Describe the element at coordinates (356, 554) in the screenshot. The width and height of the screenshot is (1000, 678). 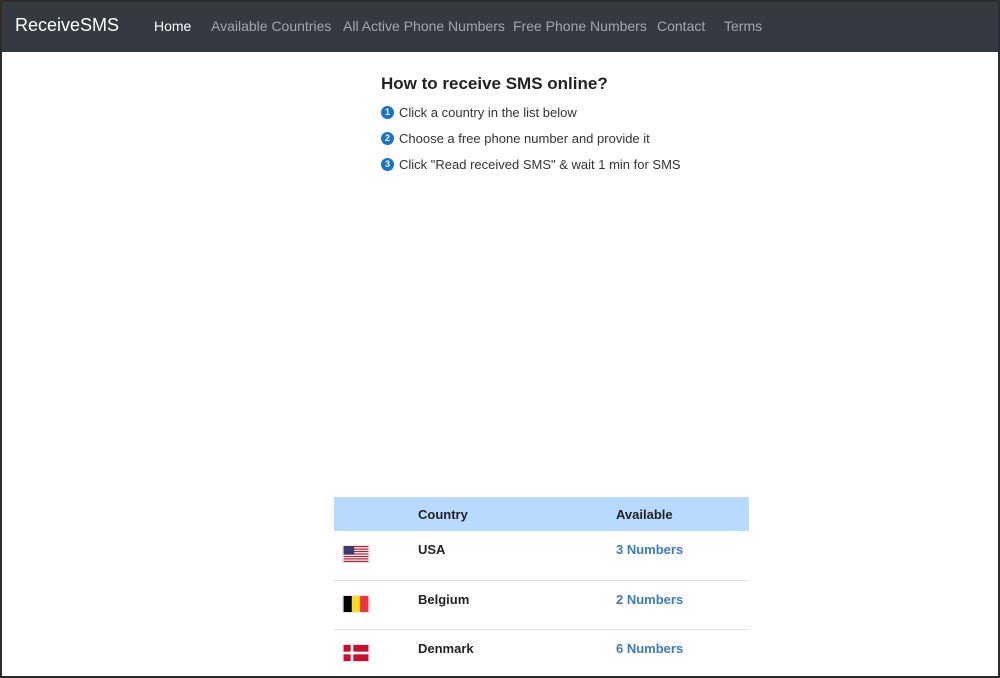
I see `usa-flag-icon` at that location.